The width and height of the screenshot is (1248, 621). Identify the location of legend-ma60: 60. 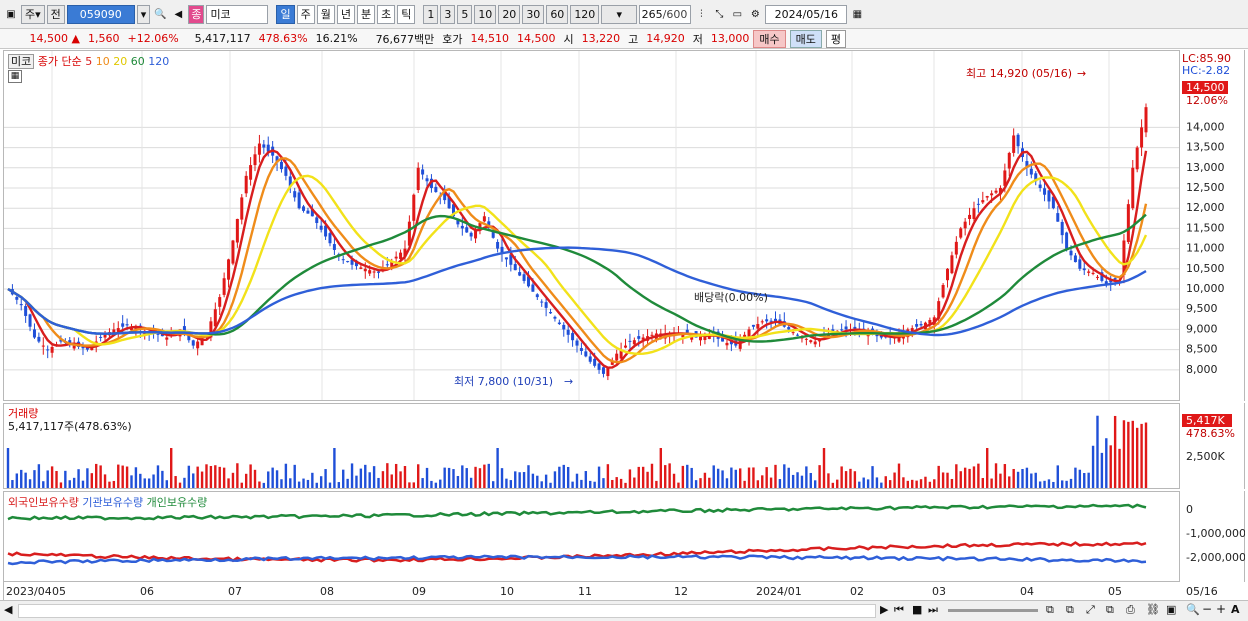
(138, 61).